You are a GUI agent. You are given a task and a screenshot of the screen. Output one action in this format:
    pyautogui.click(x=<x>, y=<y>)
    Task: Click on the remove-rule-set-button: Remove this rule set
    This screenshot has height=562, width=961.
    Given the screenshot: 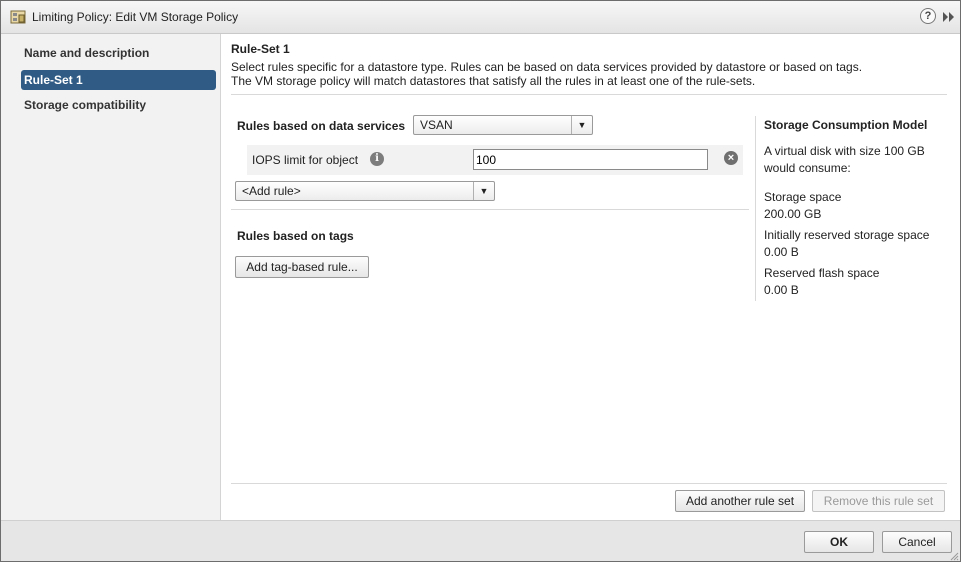 What is the action you would take?
    pyautogui.click(x=878, y=501)
    